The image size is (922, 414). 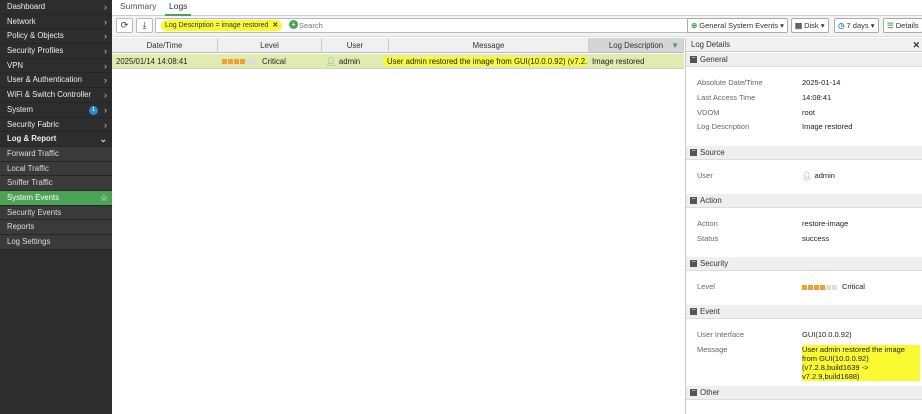 I want to click on section-security: − Security, so click(x=804, y=264).